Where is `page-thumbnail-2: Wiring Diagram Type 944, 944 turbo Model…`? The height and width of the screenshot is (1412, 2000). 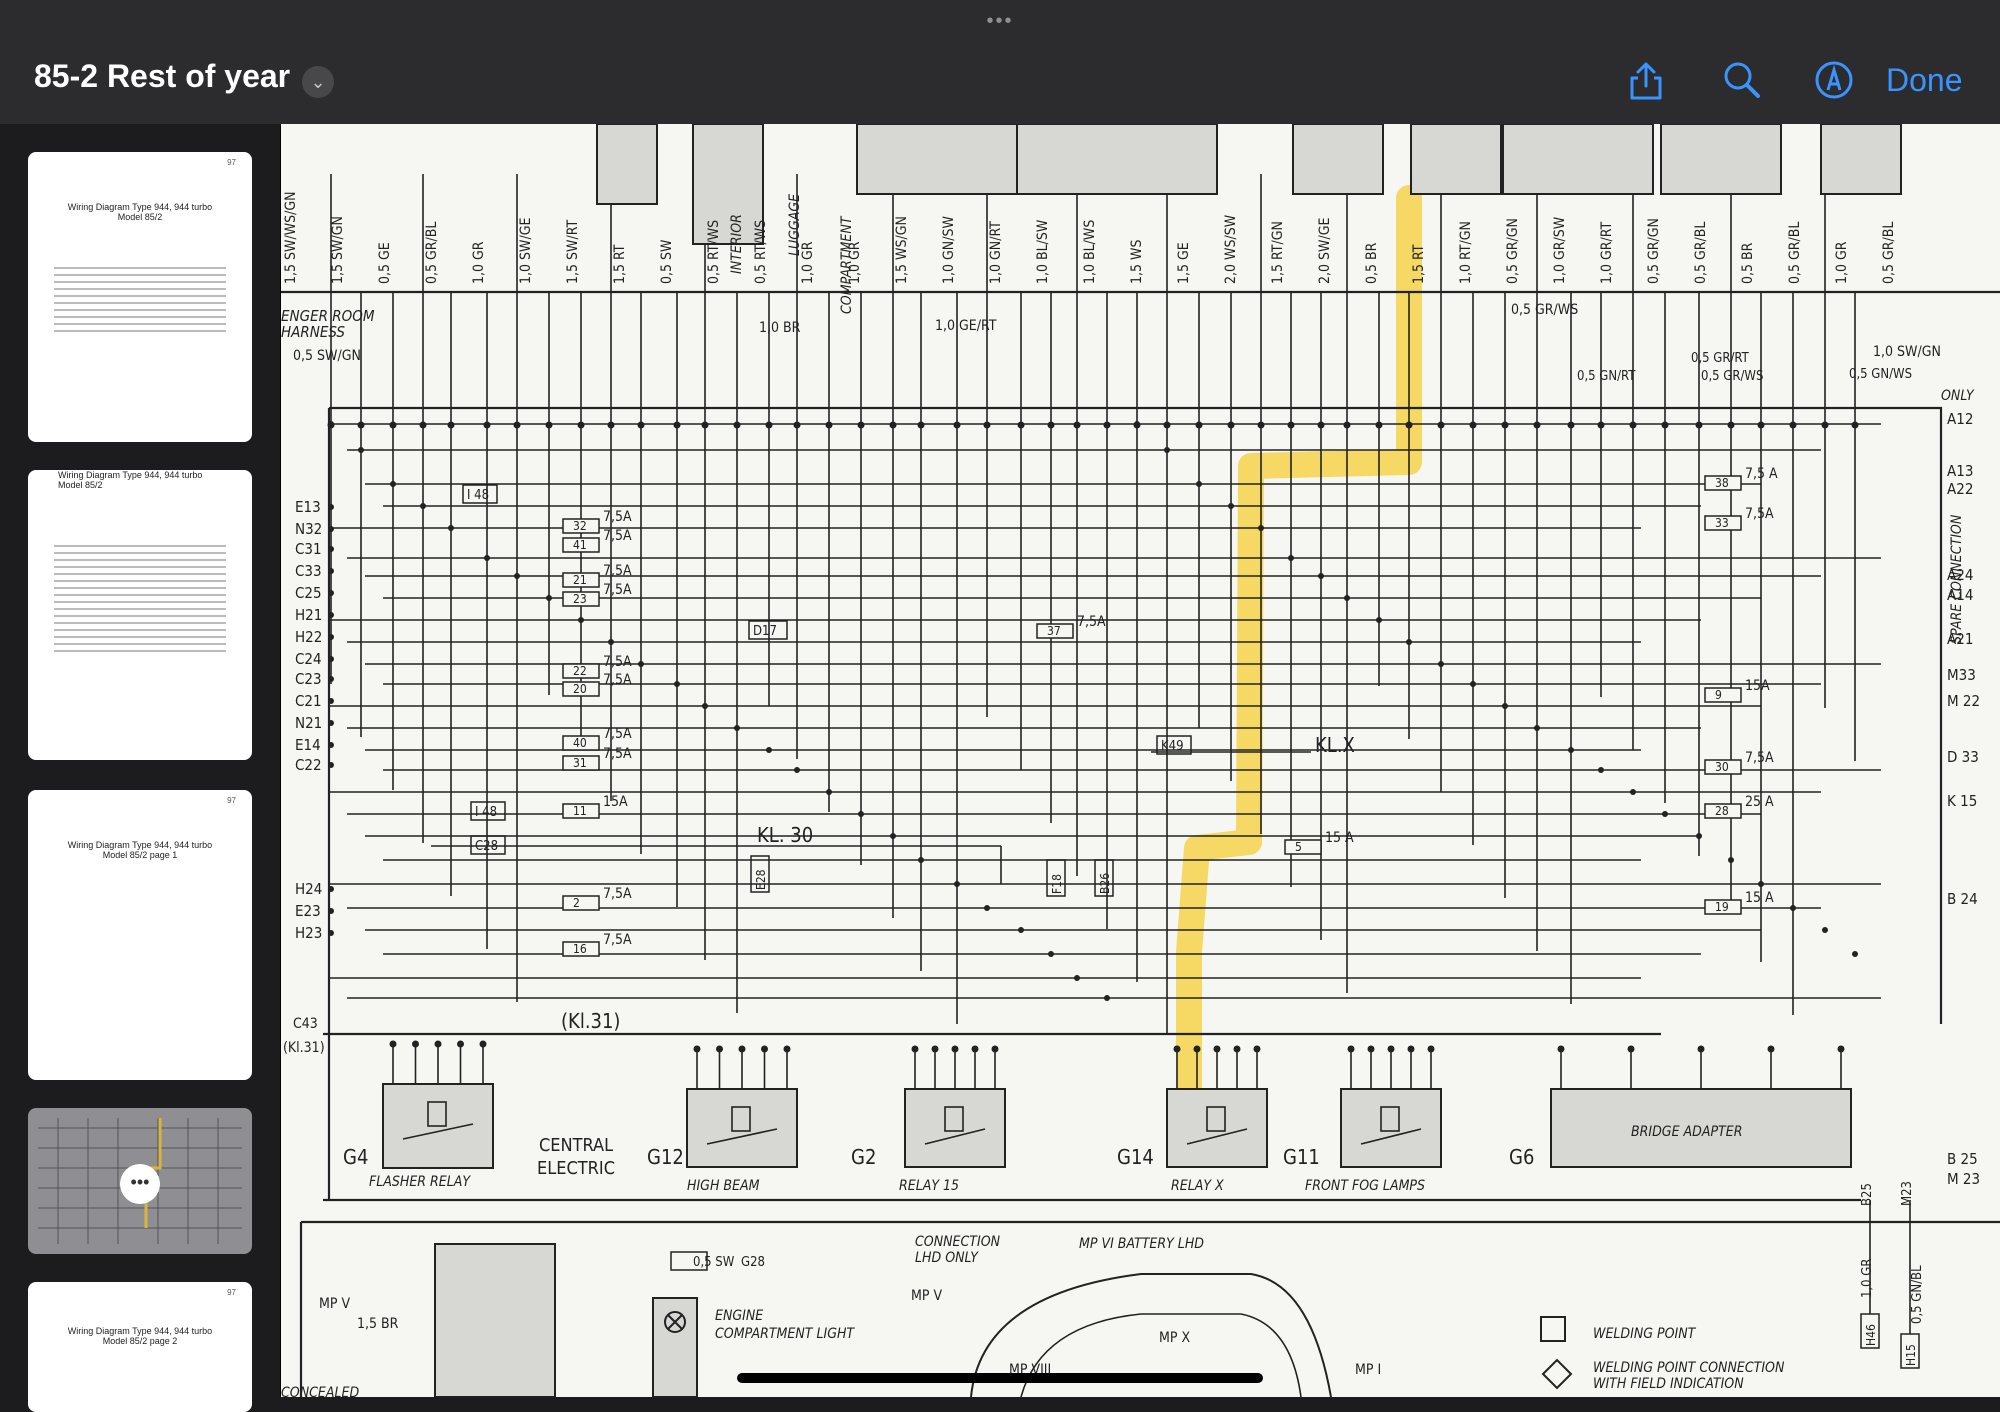
page-thumbnail-2: Wiring Diagram Type 944, 944 turbo Model… is located at coordinates (140, 615).